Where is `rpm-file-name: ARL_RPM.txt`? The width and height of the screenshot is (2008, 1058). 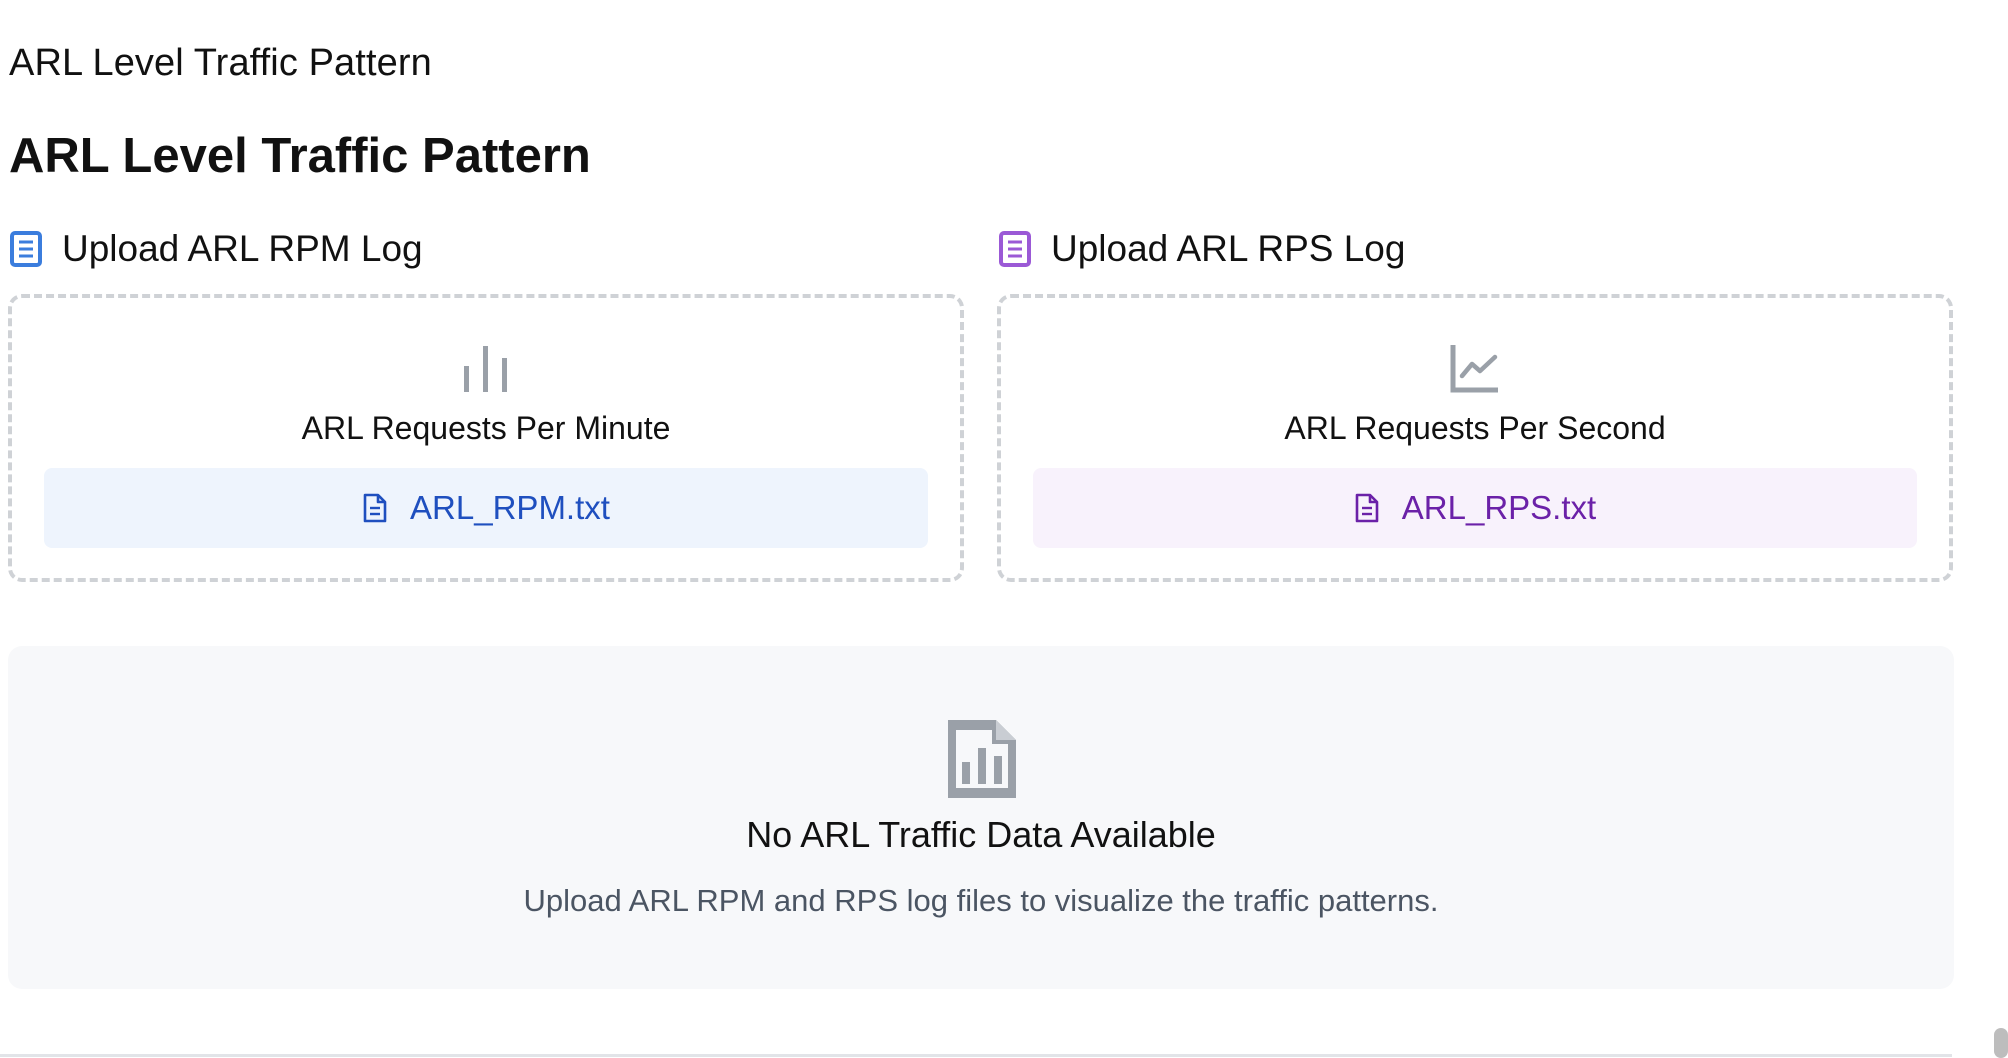
rpm-file-name: ARL_RPM.txt is located at coordinates (510, 507).